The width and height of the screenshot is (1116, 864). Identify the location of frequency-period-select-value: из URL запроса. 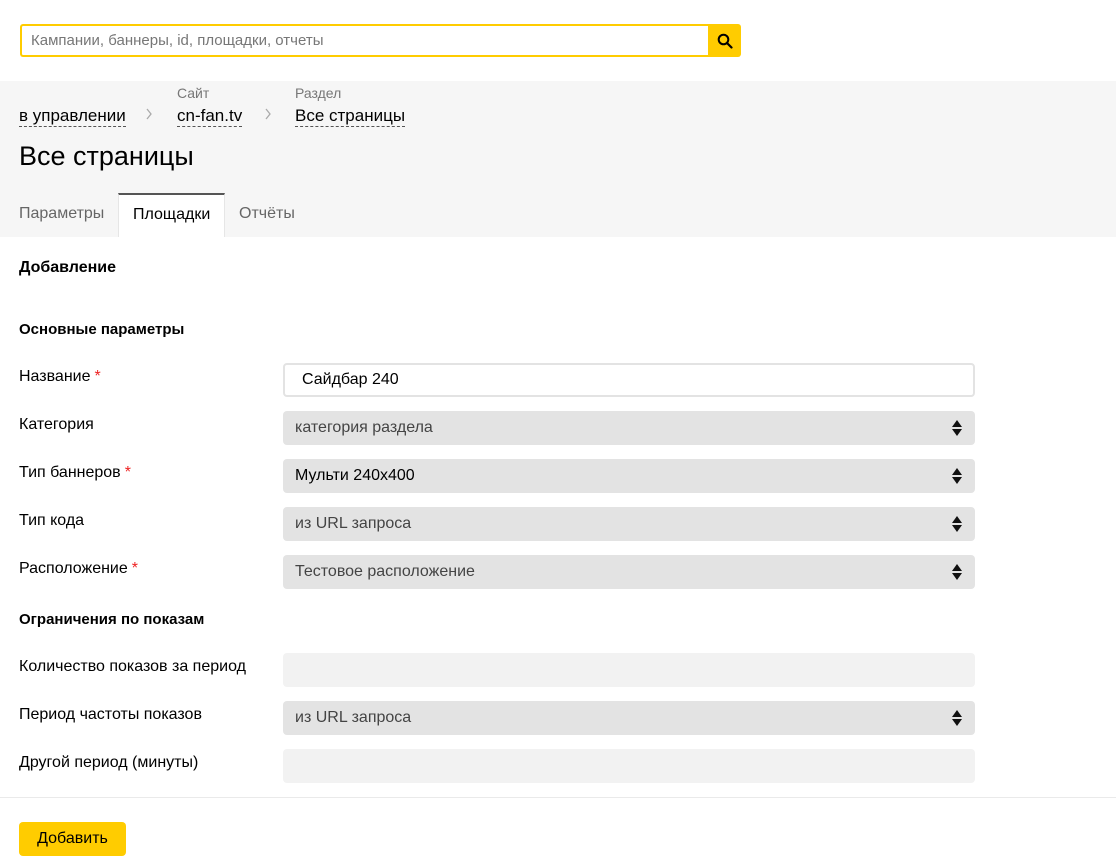
(353, 717).